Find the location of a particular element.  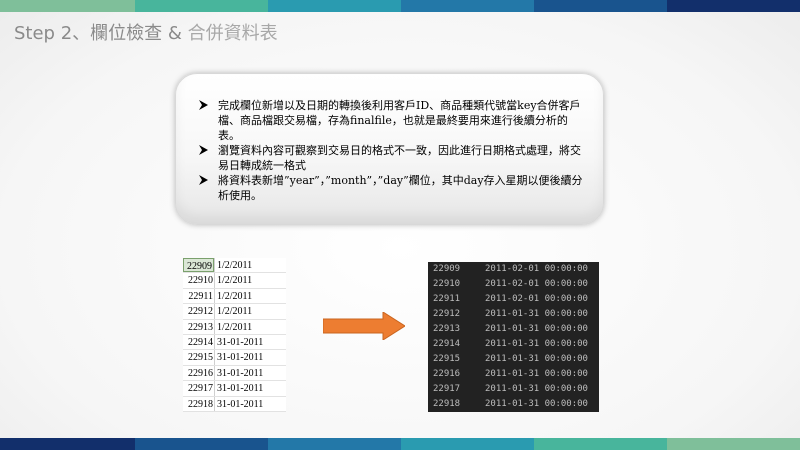

terminal-row: 22912 2011-01-31 00:00:00 is located at coordinates (513, 314).